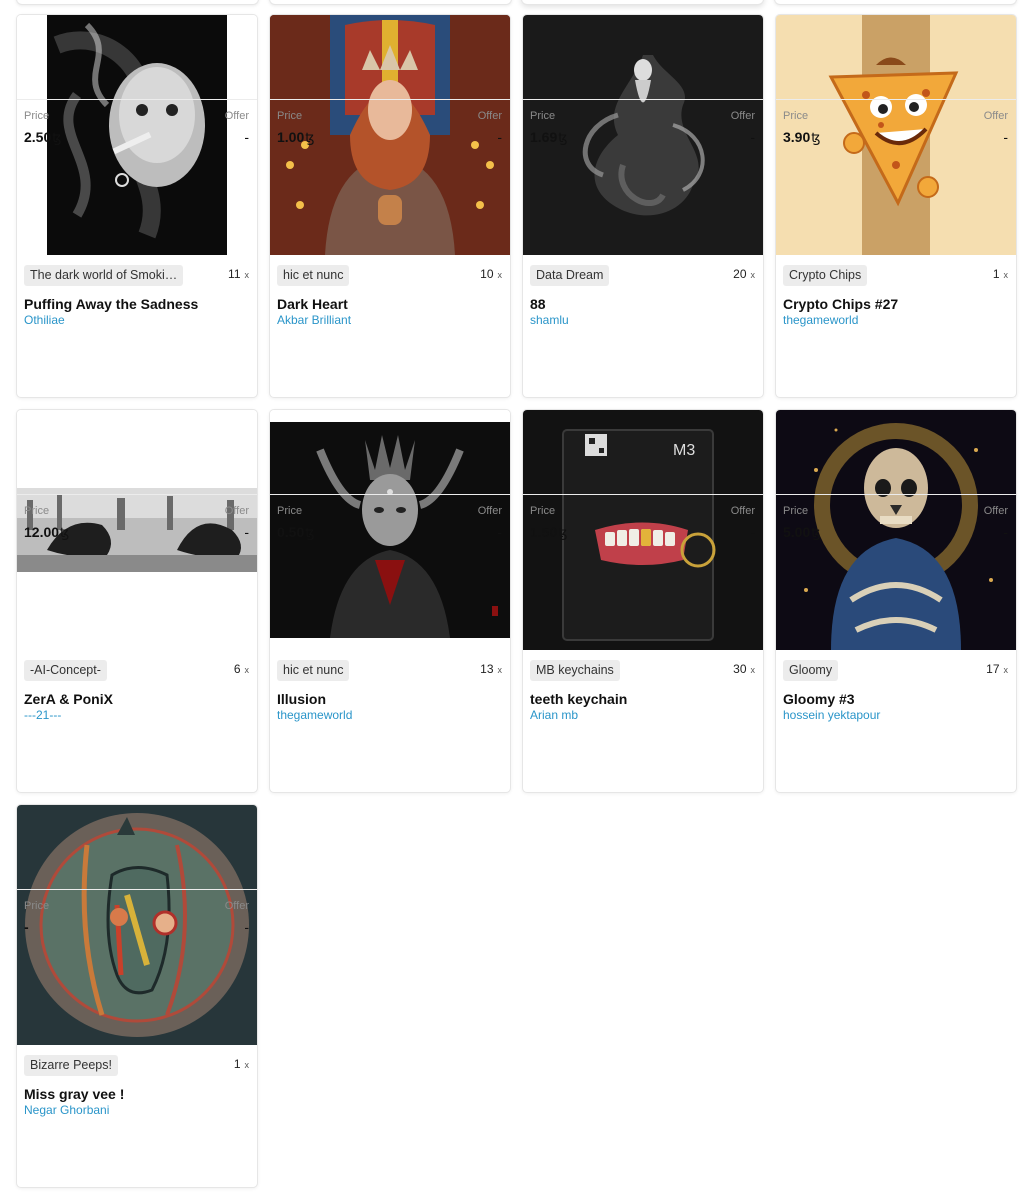 The width and height of the screenshot is (1030, 1200). I want to click on price-value: 1.00ꜩ, so click(295, 137).